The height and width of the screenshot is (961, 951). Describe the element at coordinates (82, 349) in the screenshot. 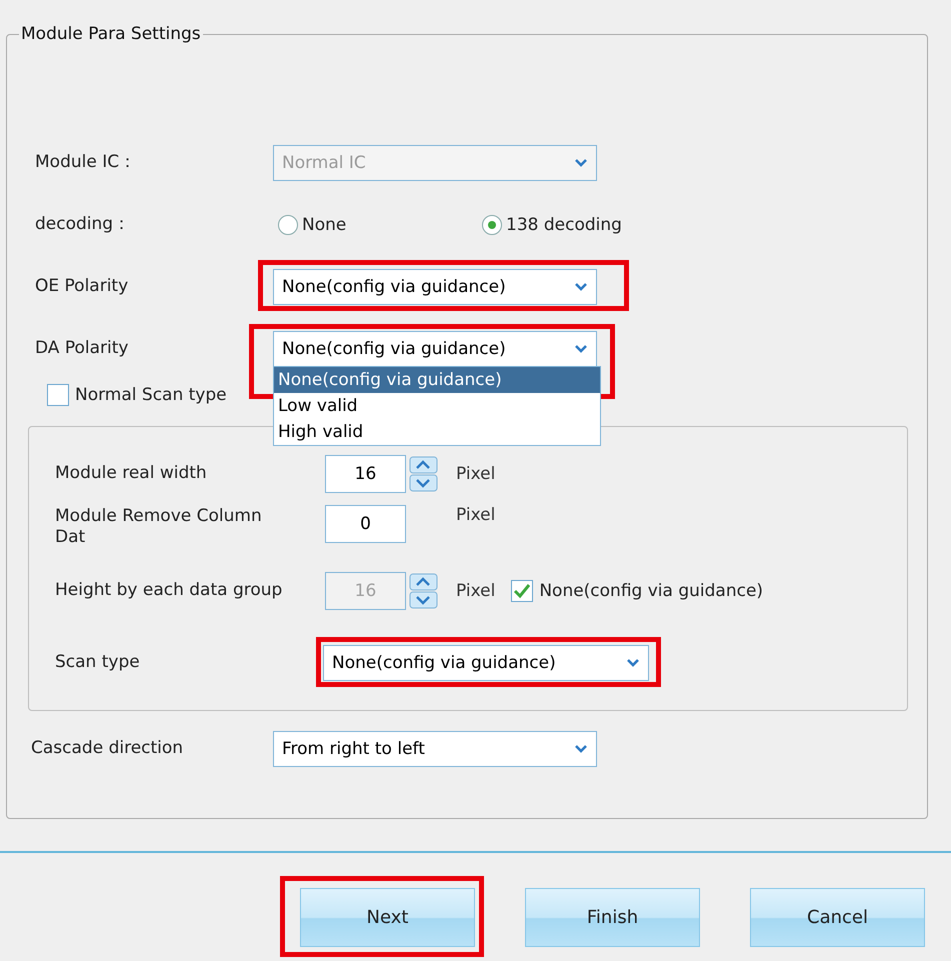

I see `field-label: DA Polarity` at that location.